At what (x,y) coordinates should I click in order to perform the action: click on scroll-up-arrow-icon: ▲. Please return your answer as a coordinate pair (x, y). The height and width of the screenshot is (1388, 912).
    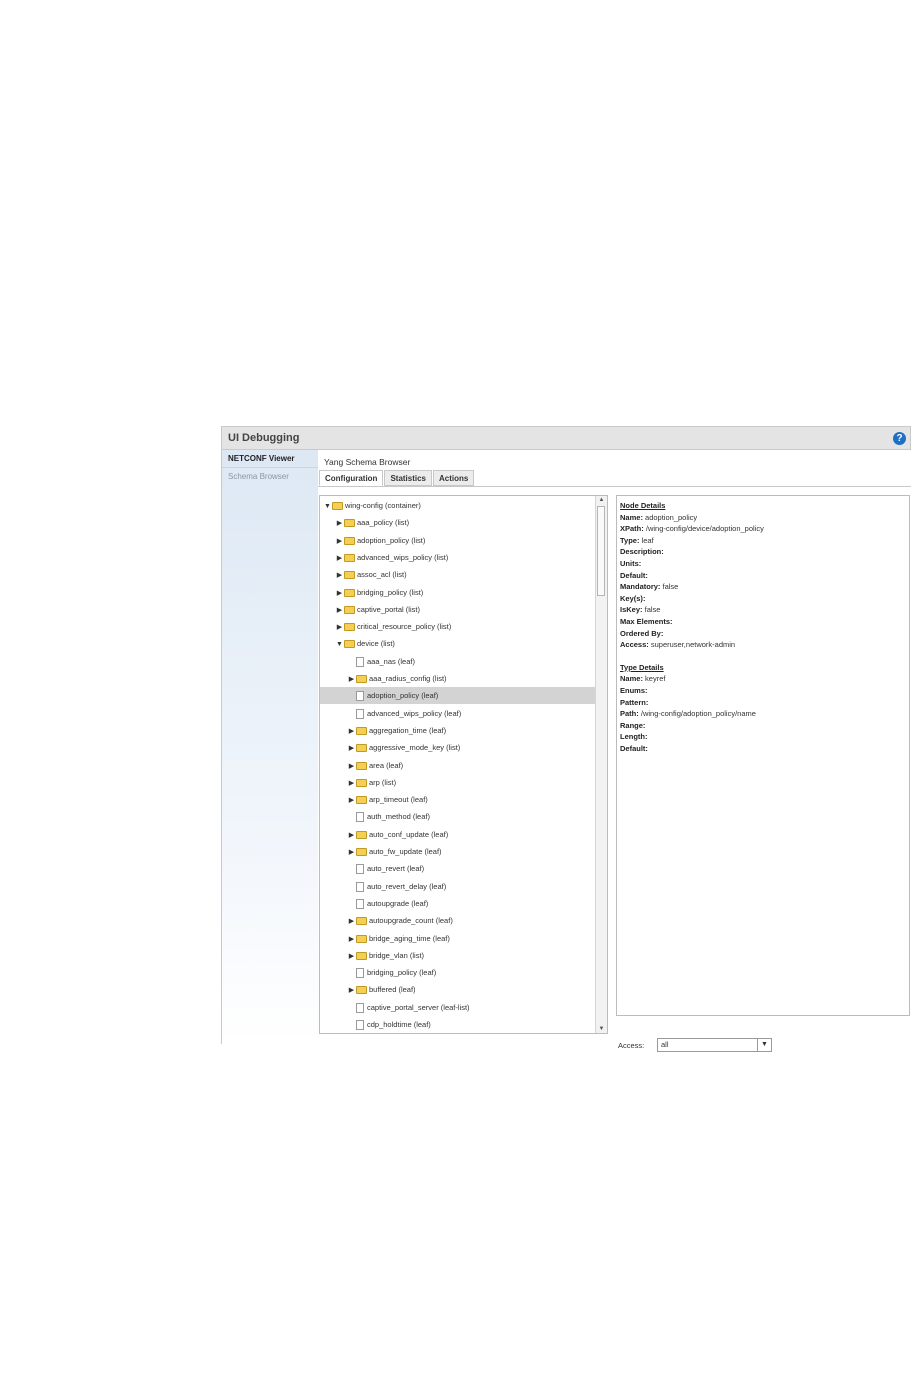
    Looking at the image, I should click on (601, 500).